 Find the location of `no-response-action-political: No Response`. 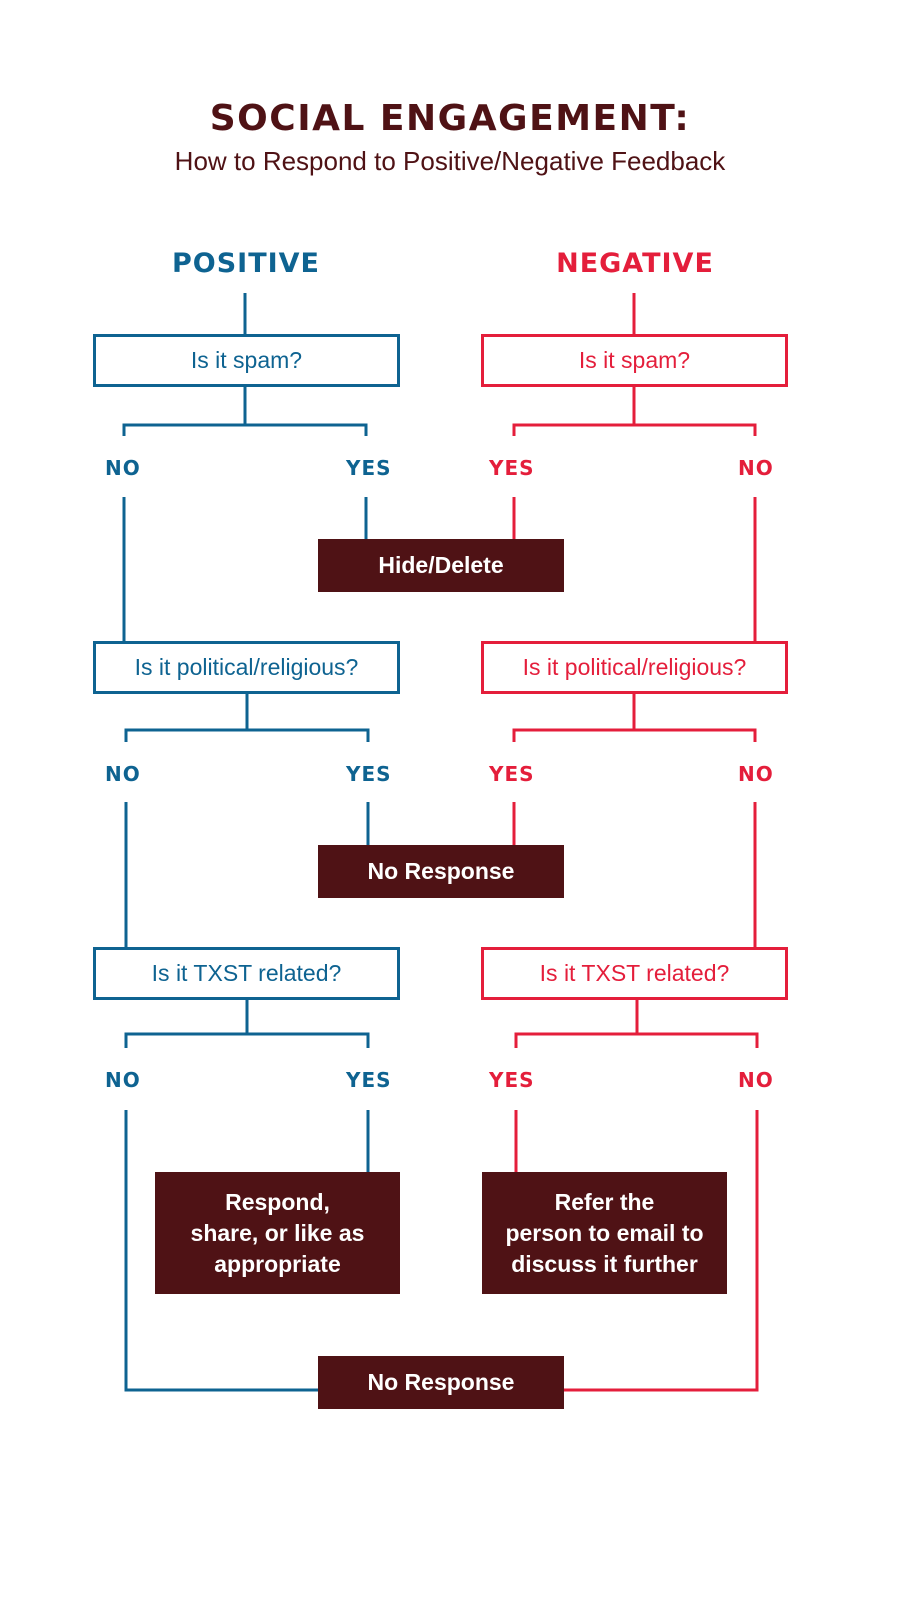

no-response-action-political: No Response is located at coordinates (441, 871).